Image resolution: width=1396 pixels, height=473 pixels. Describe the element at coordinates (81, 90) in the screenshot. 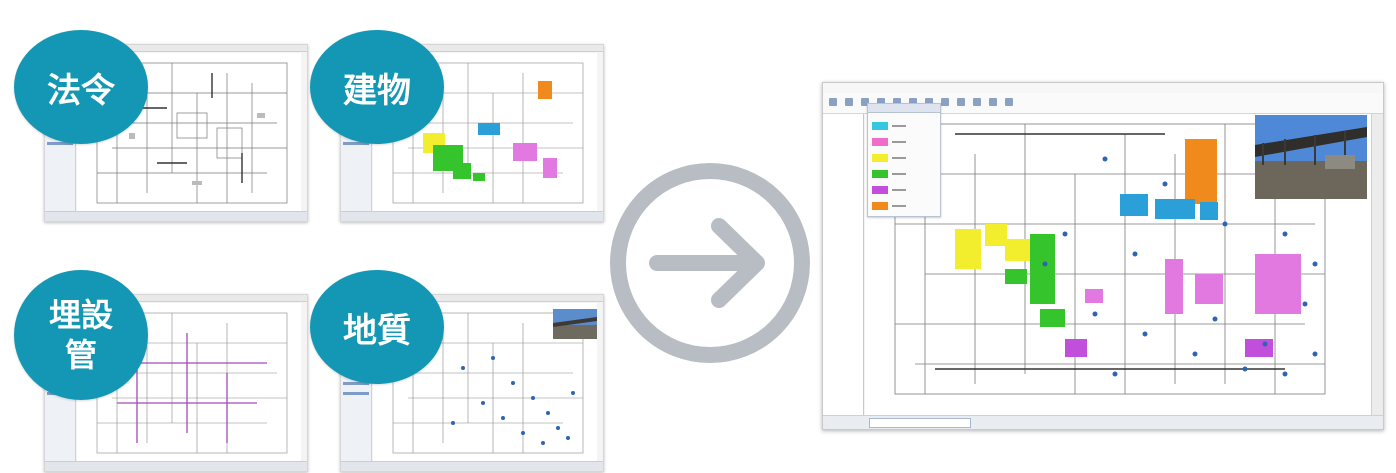

I see `badge-regulations-label: 法令` at that location.